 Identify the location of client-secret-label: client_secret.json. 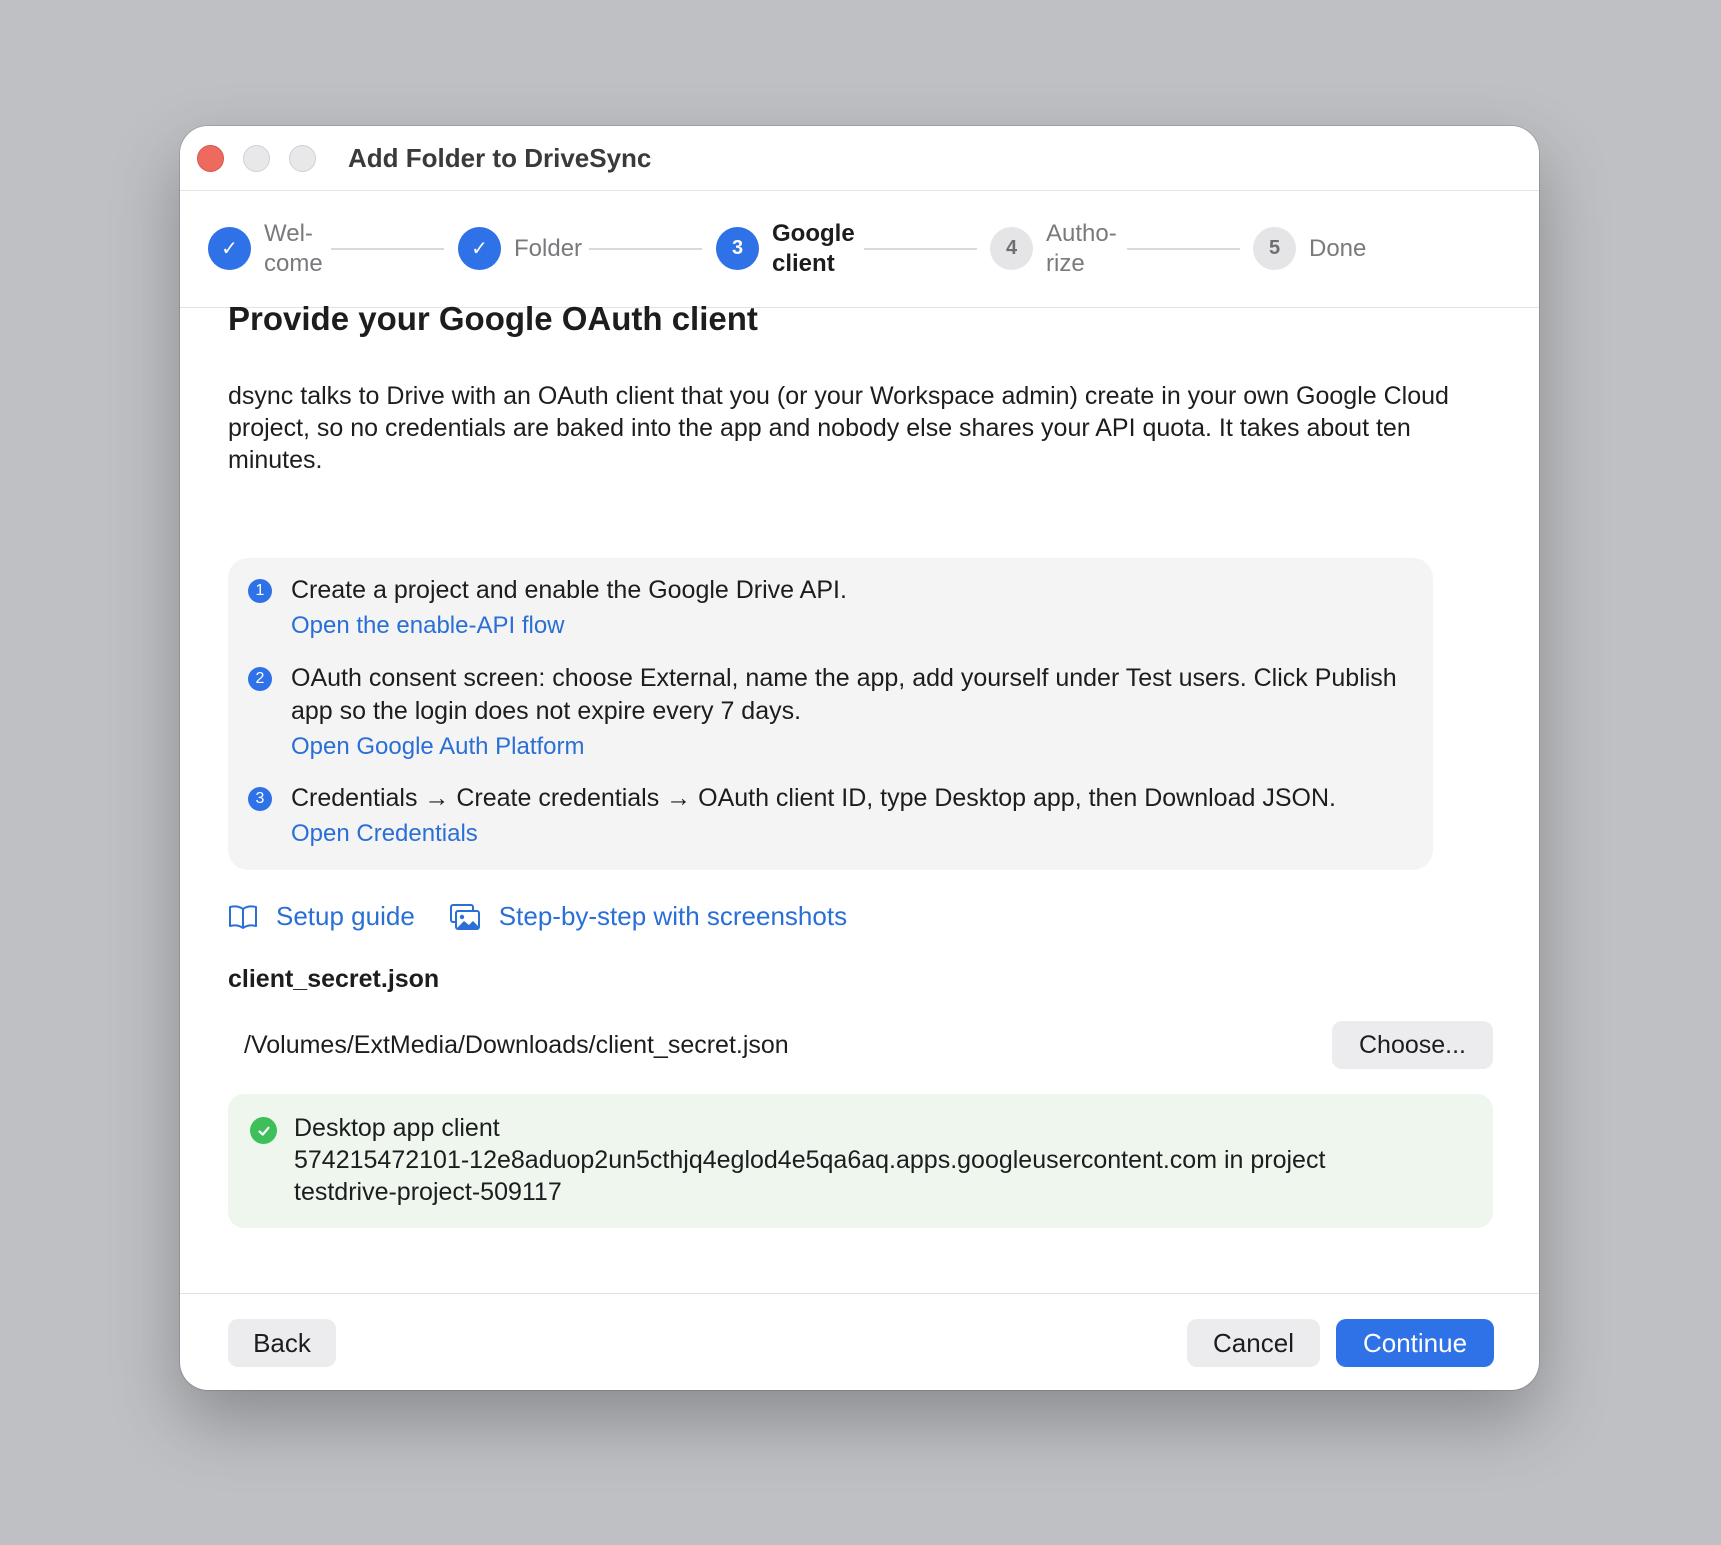
(334, 979).